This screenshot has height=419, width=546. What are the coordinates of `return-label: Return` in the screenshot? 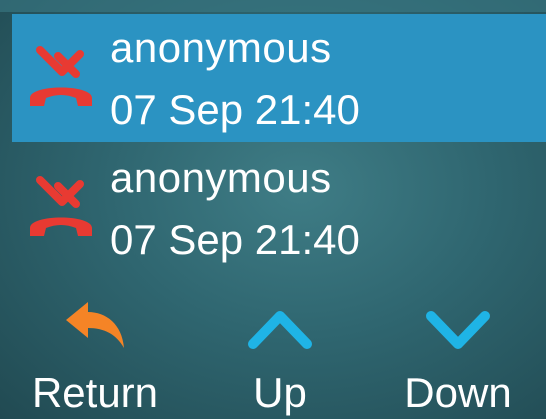 It's located at (95, 392).